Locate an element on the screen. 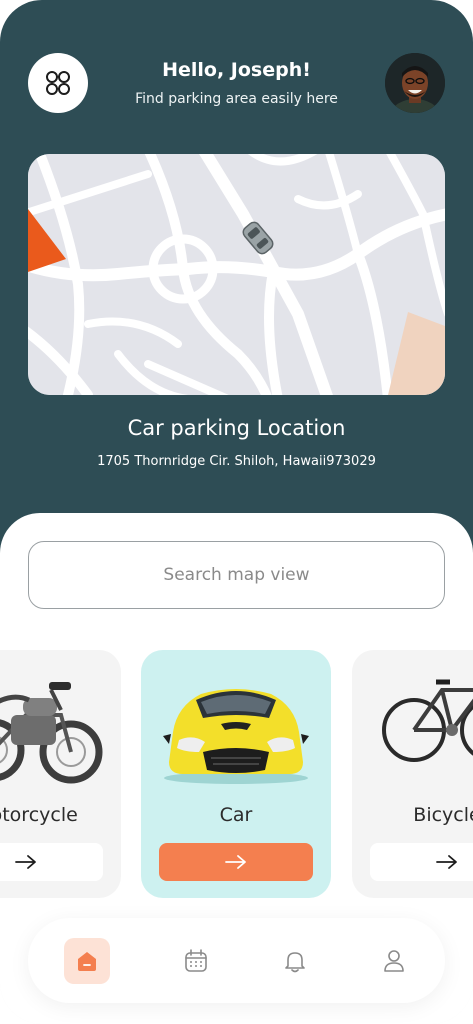  bottom-nav is located at coordinates (236, 960).